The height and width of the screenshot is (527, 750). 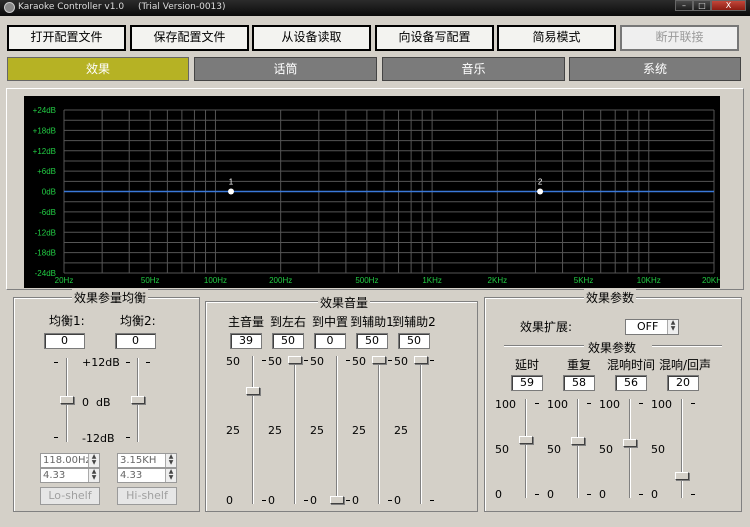 What do you see at coordinates (182, 7) in the screenshot?
I see `trial-label: (Trial Version-0013)` at bounding box center [182, 7].